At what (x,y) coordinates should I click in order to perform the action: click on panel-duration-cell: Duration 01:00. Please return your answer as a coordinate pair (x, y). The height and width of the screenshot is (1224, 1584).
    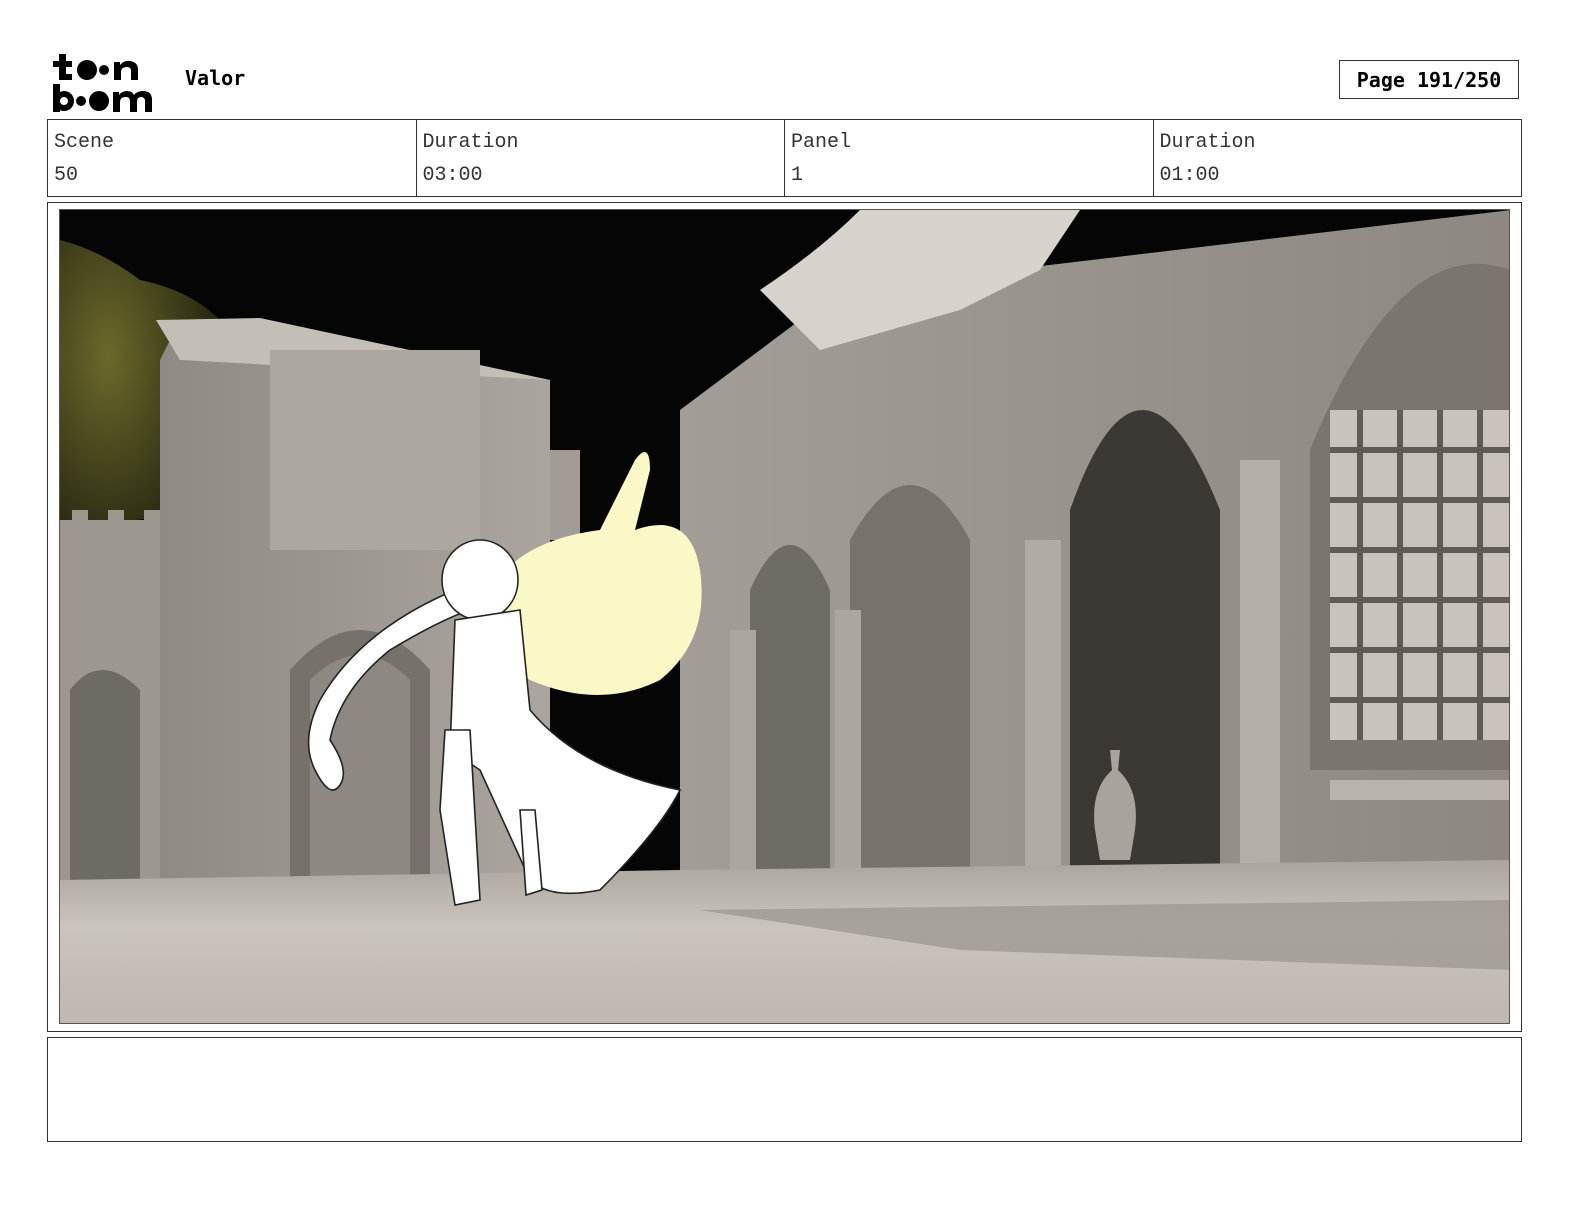
    Looking at the image, I should click on (1338, 158).